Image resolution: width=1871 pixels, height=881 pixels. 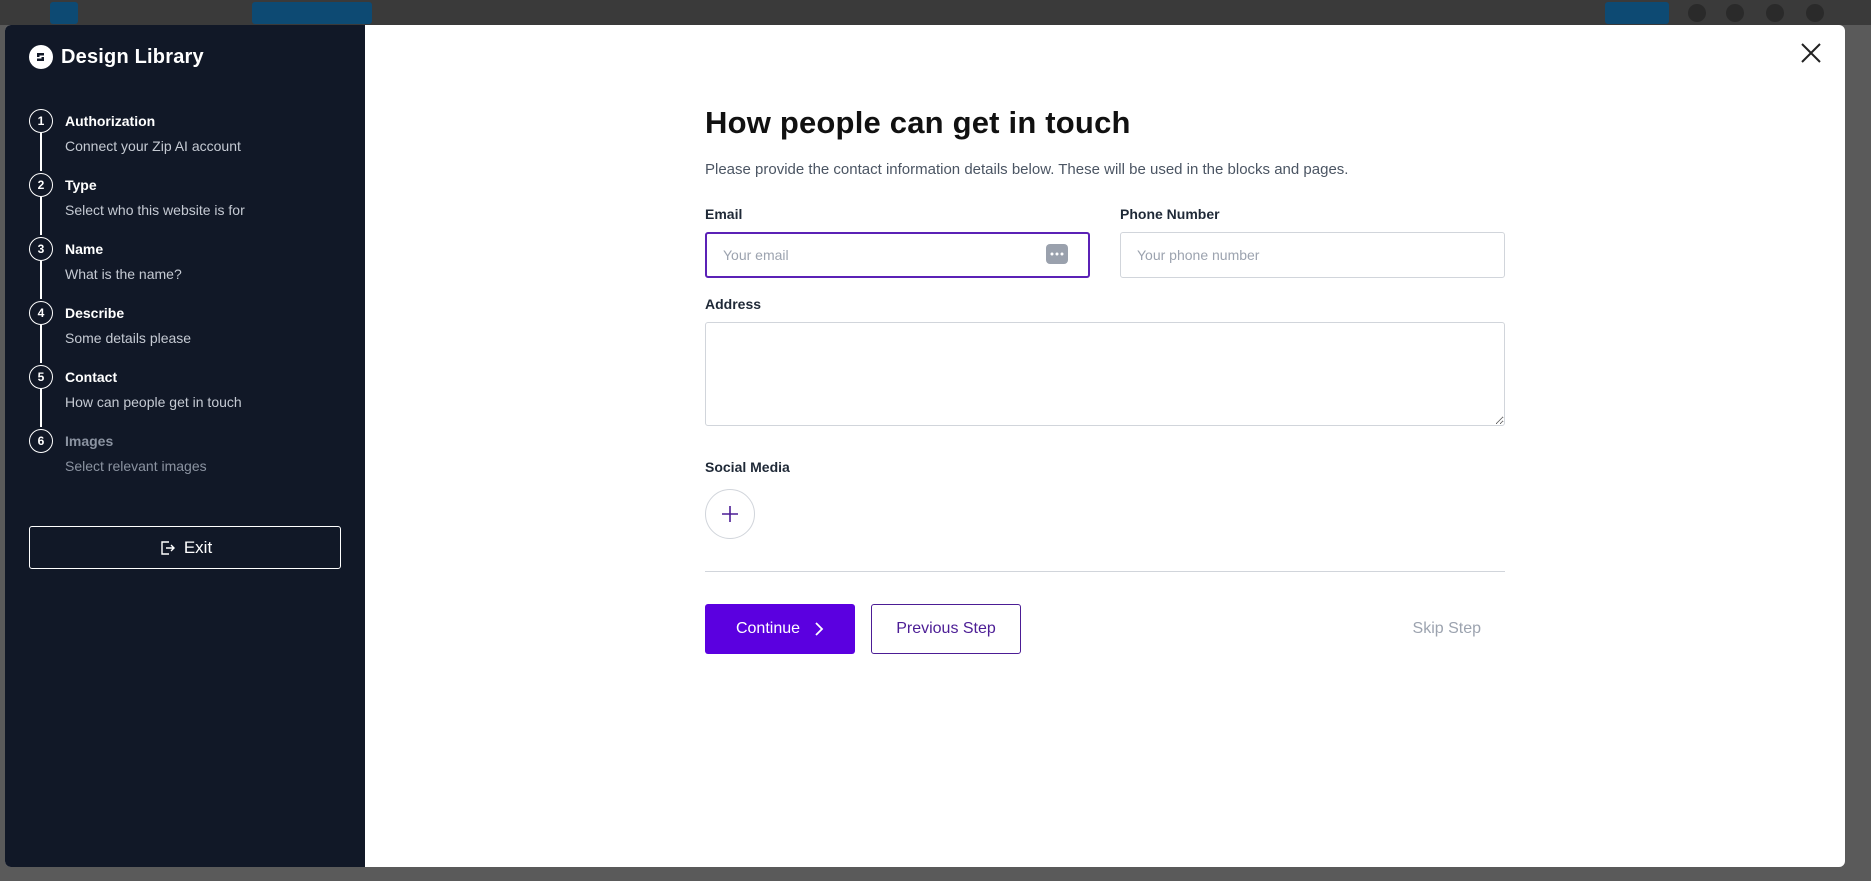 I want to click on close-icon, so click(x=1811, y=53).